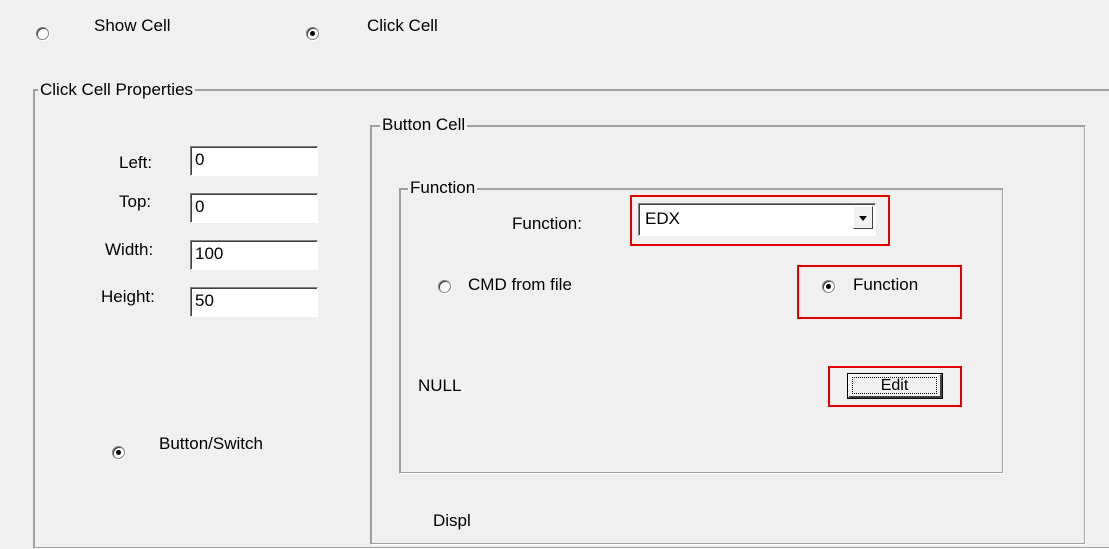 The image size is (1109, 549). Describe the element at coordinates (402, 25) in the screenshot. I see `click-cell-label: Click Cell` at that location.